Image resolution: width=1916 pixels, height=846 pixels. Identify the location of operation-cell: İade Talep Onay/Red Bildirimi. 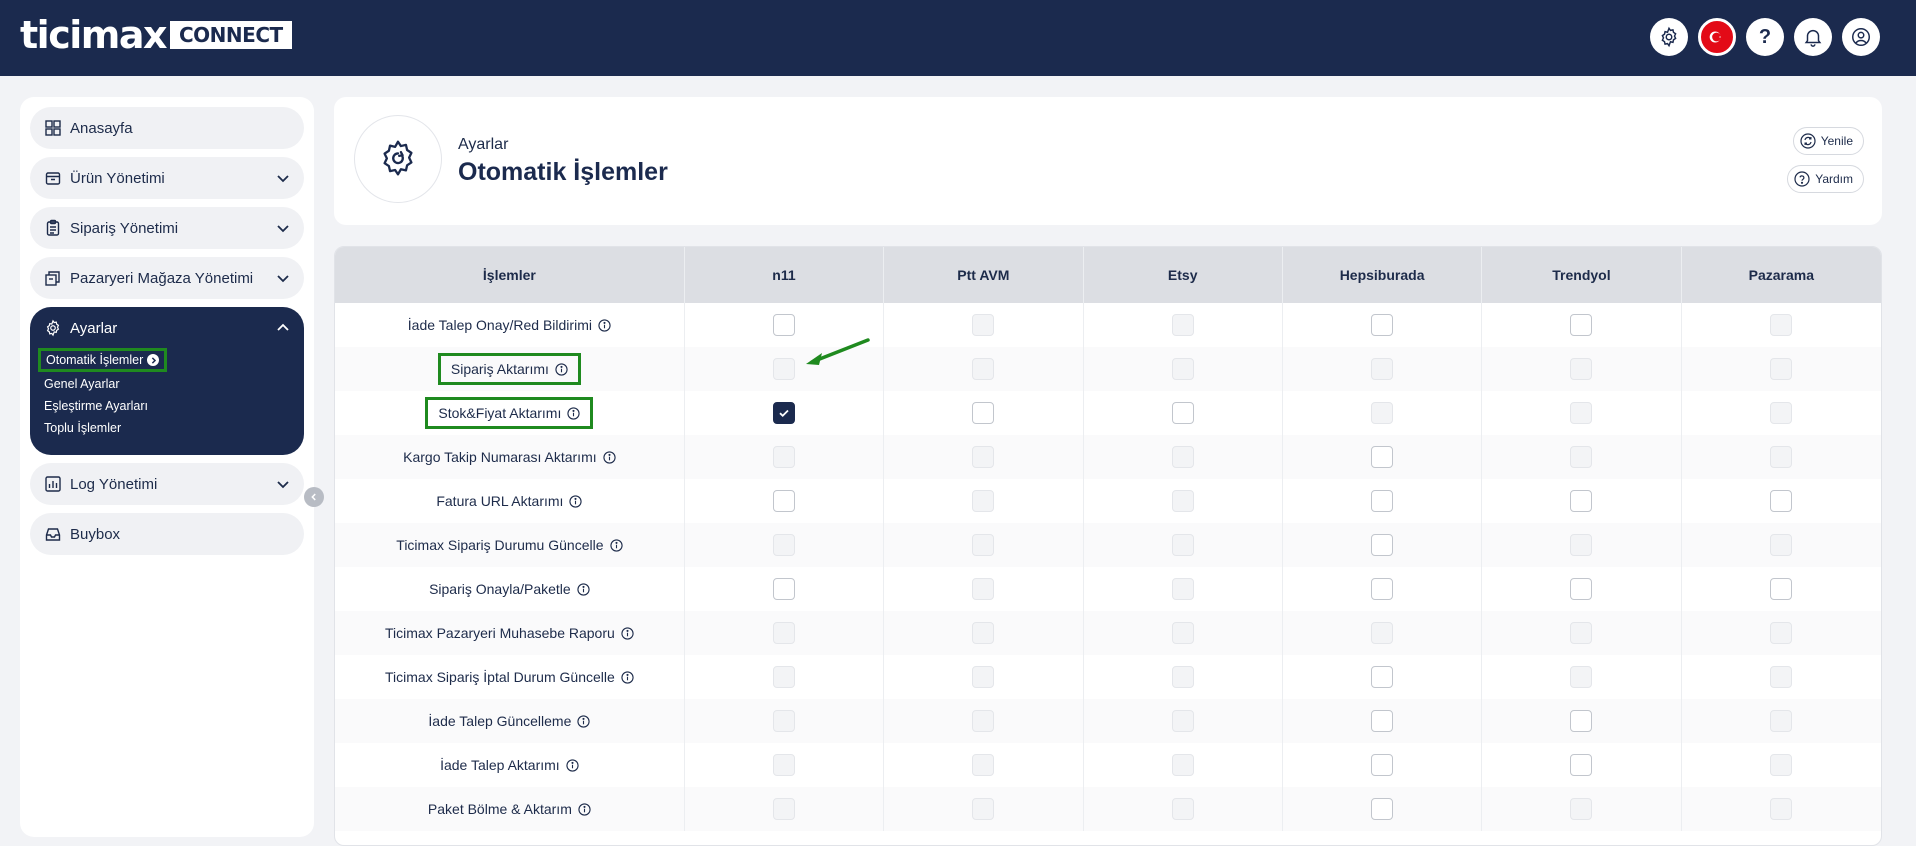
(510, 325).